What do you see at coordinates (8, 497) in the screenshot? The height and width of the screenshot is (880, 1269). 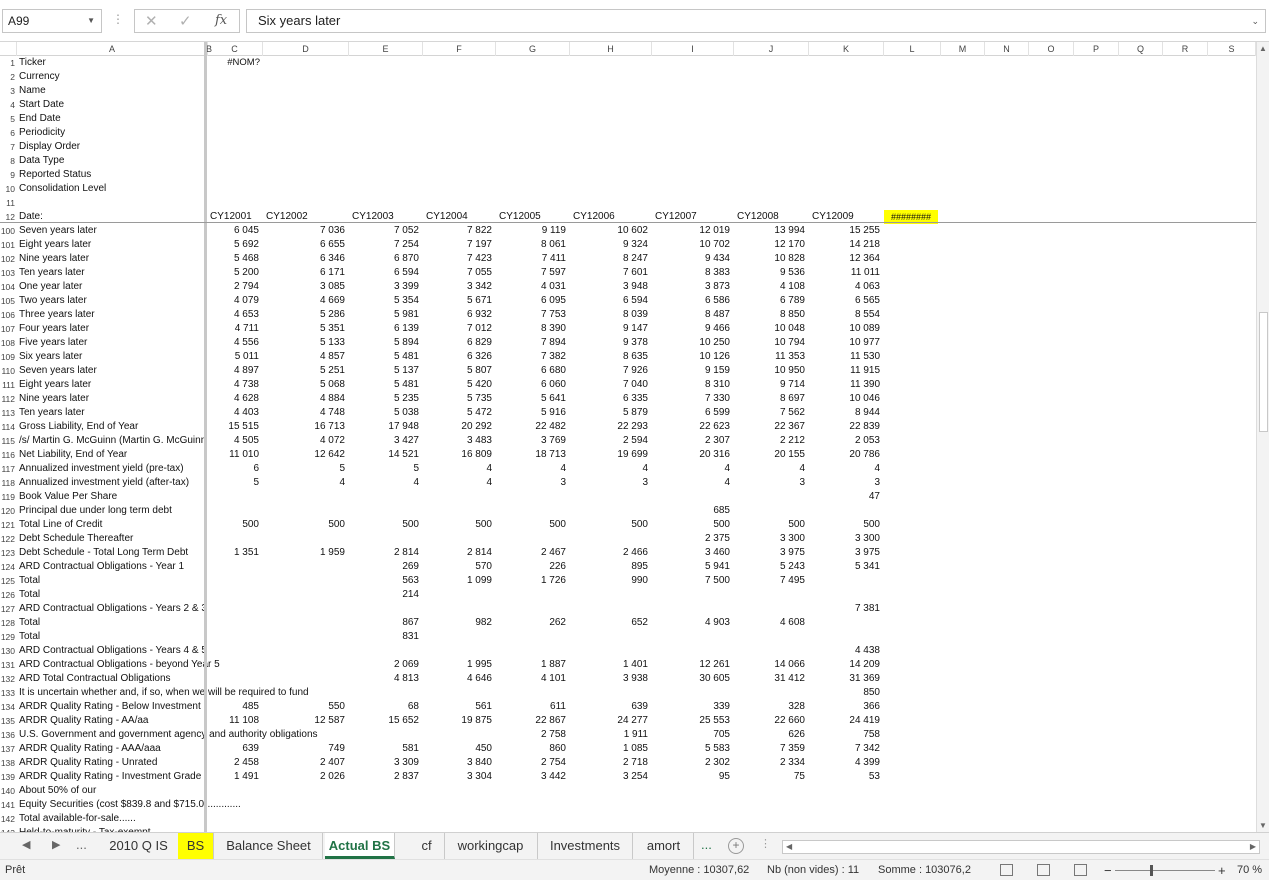 I see `row-header: 119` at bounding box center [8, 497].